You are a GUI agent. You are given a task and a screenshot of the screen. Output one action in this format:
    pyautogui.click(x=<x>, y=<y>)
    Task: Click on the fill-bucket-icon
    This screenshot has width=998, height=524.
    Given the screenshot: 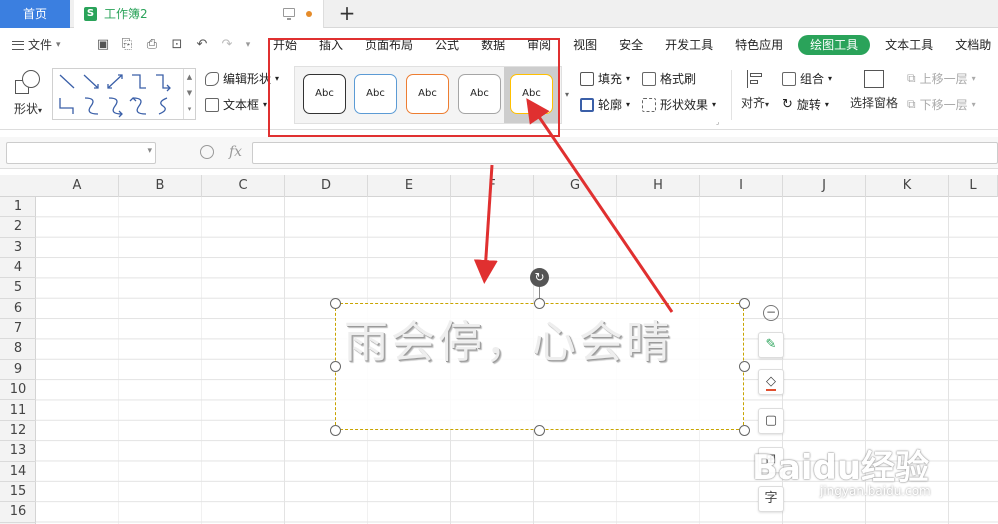 What is the action you would take?
    pyautogui.click(x=587, y=78)
    